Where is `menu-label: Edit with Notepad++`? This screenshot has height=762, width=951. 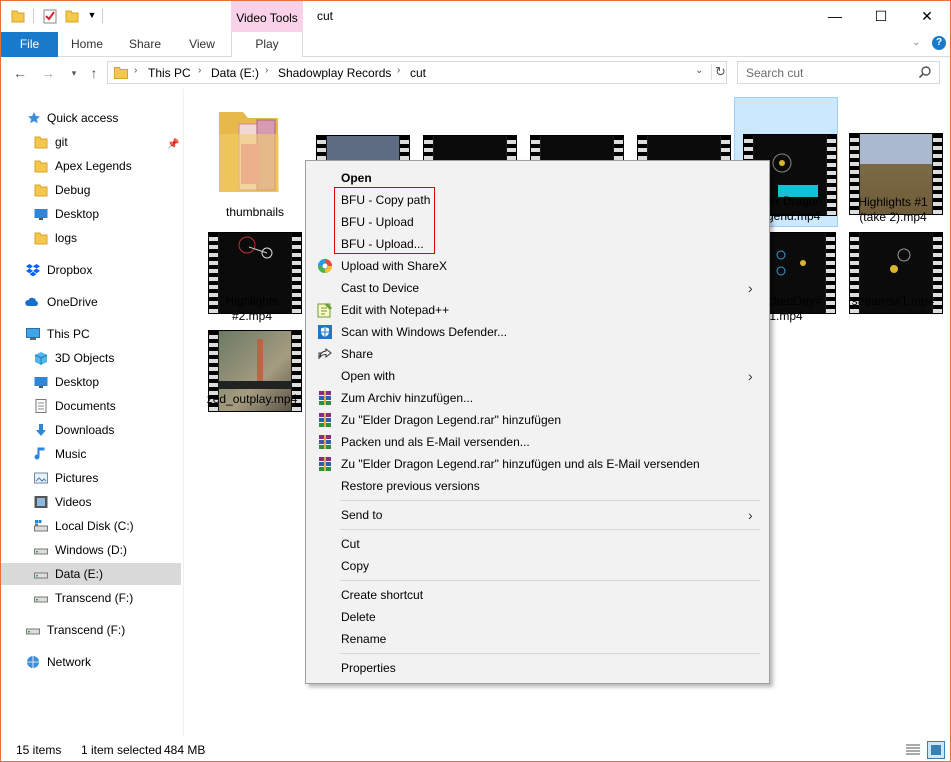 menu-label: Edit with Notepad++ is located at coordinates (395, 310).